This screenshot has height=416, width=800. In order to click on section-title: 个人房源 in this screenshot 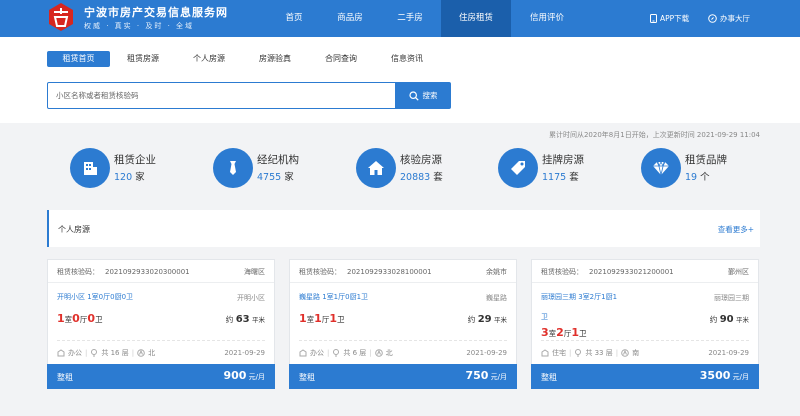, I will do `click(74, 229)`.